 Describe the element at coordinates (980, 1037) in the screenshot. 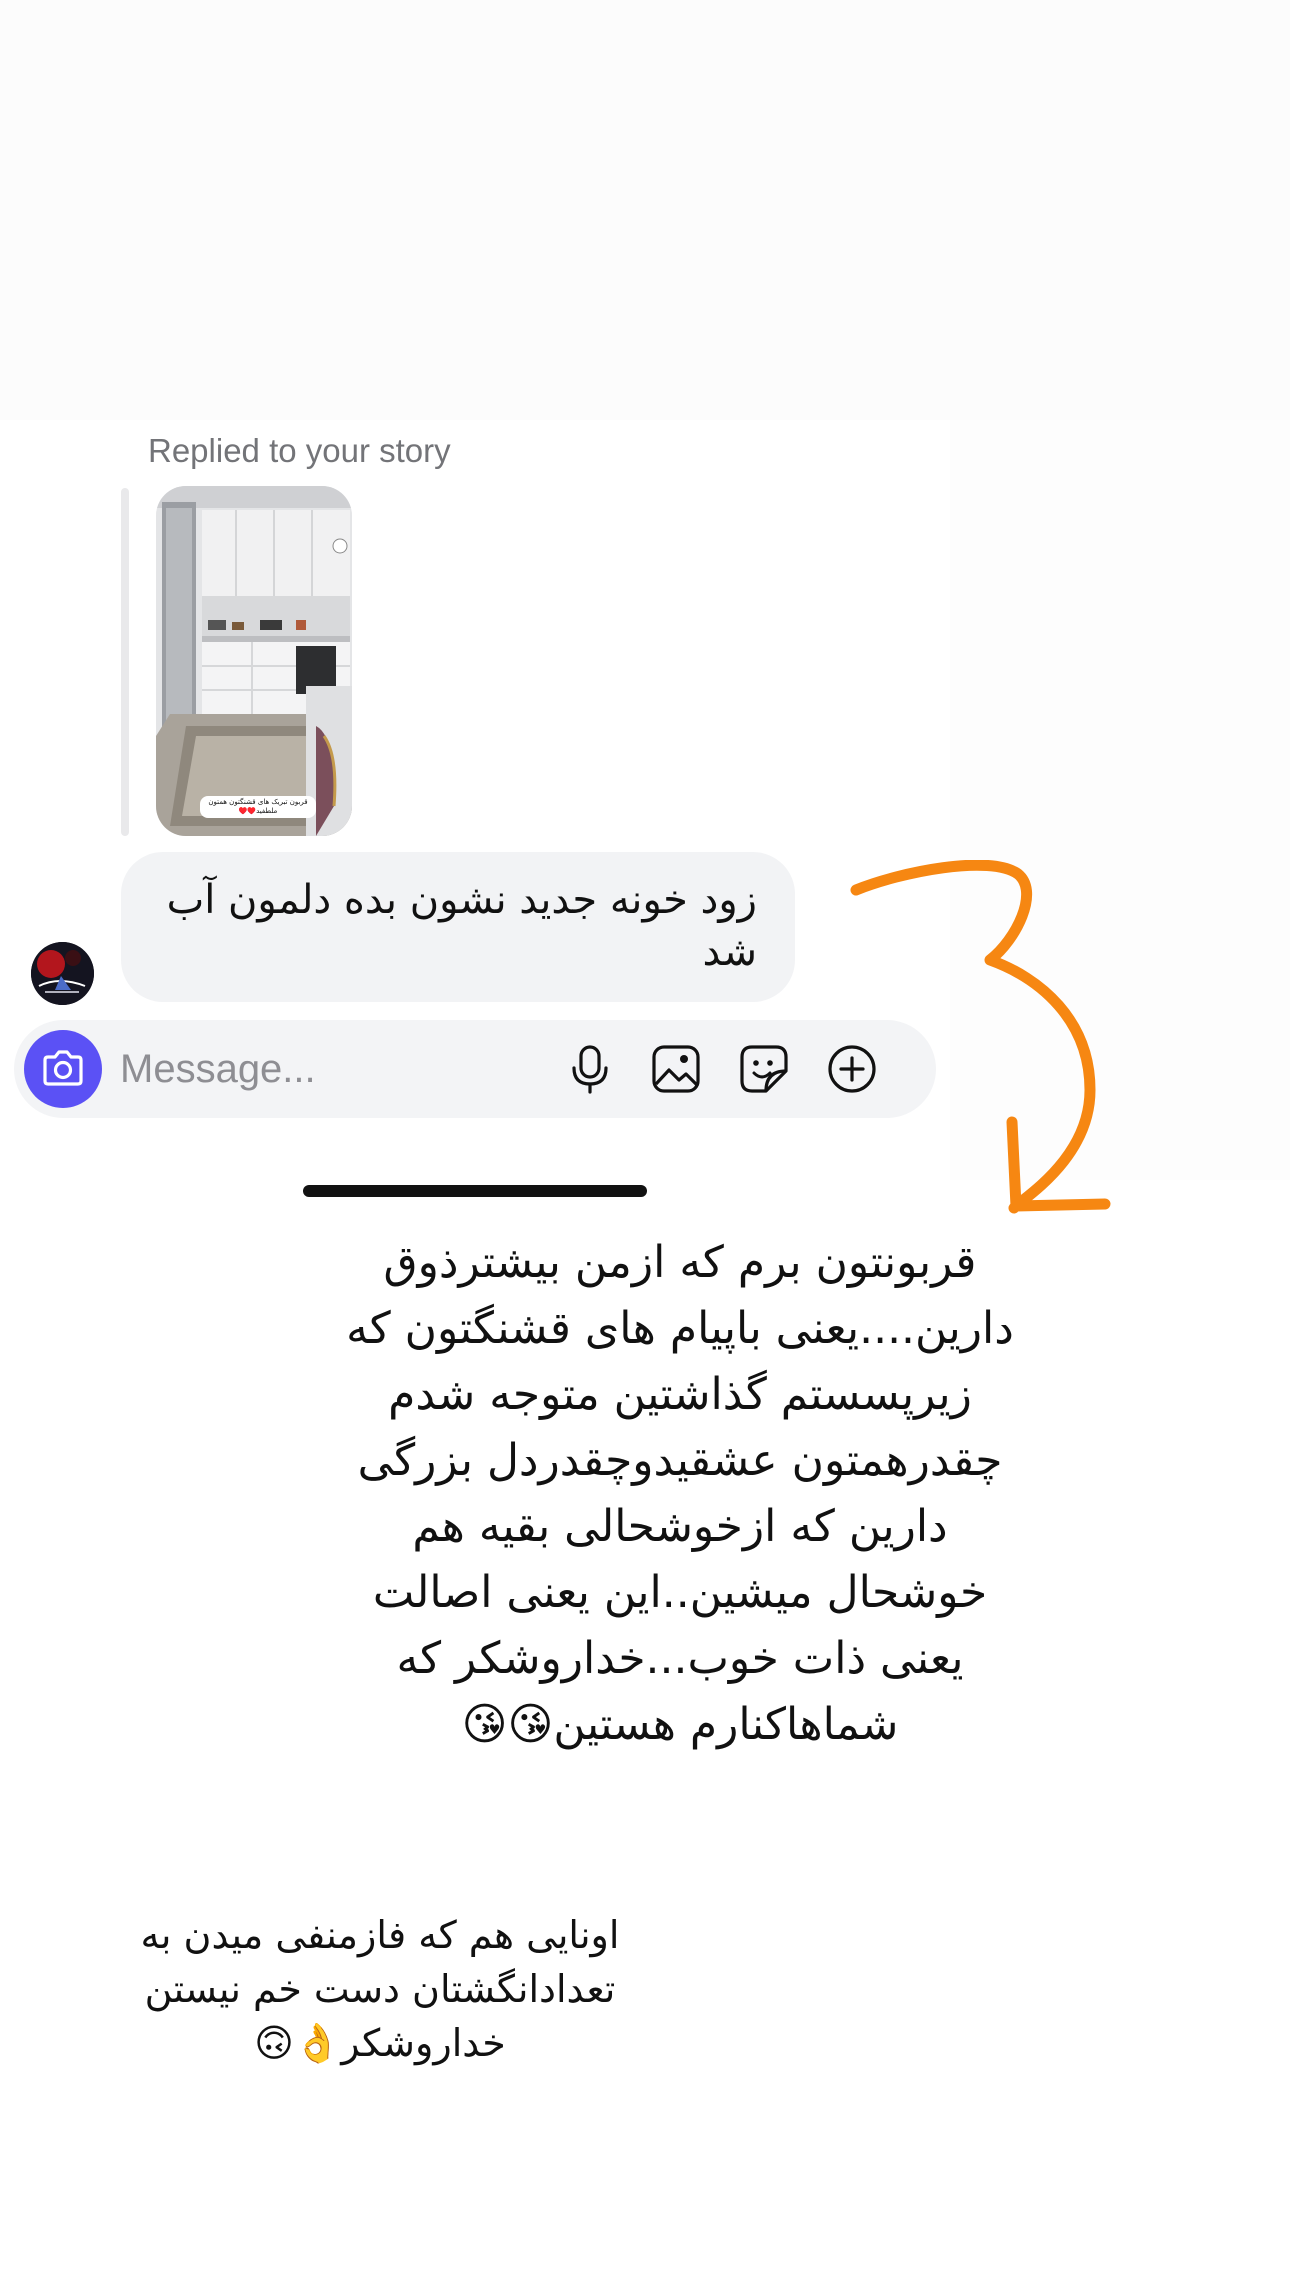

I see `curved-arrow-icon` at that location.